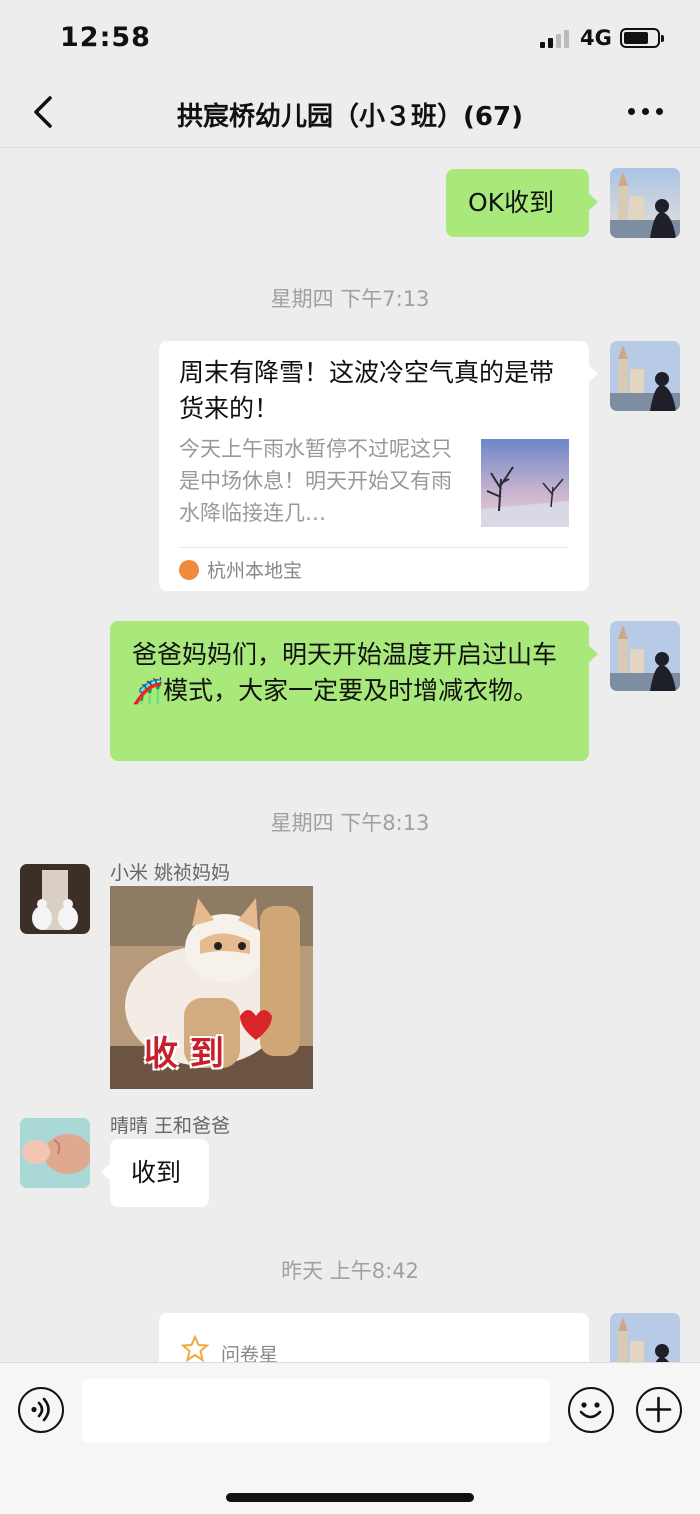  I want to click on card-thumbnail, so click(525, 483).